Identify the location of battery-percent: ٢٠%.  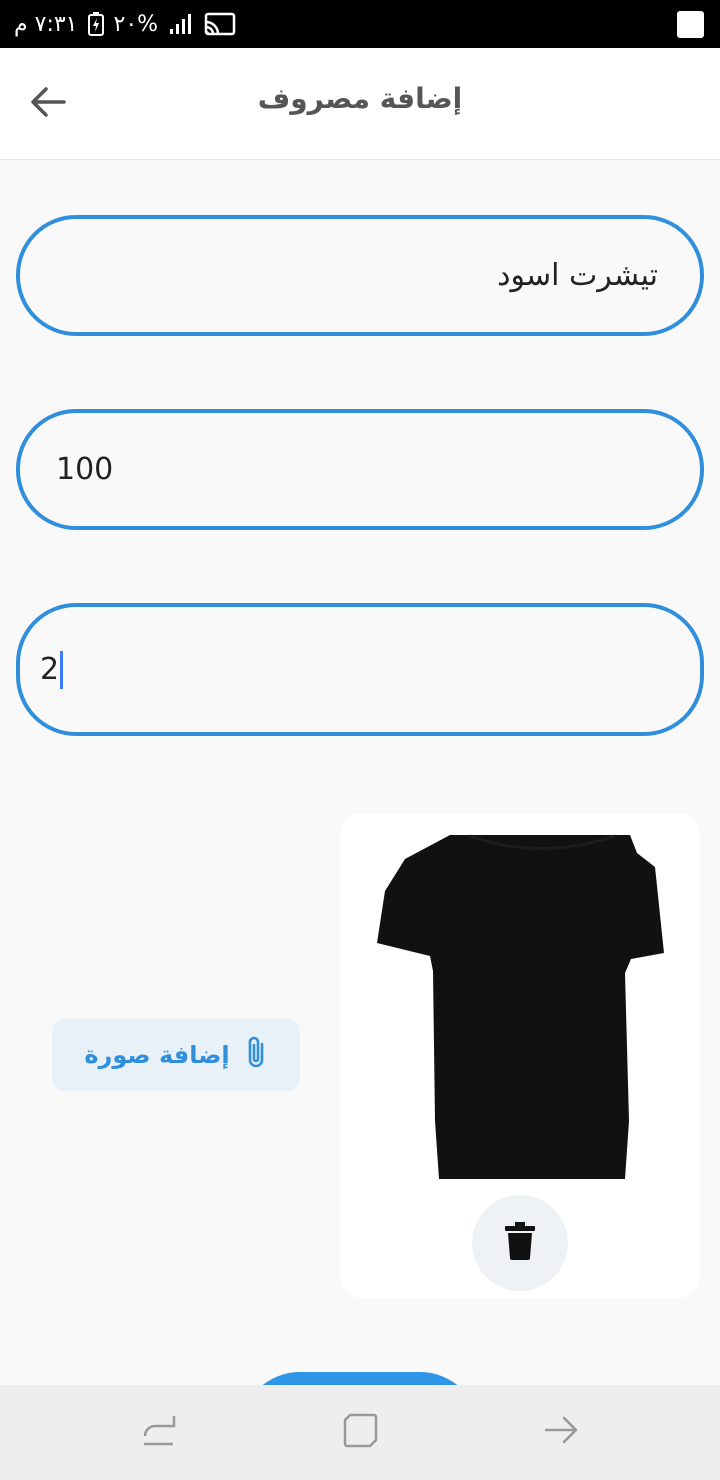
(136, 24).